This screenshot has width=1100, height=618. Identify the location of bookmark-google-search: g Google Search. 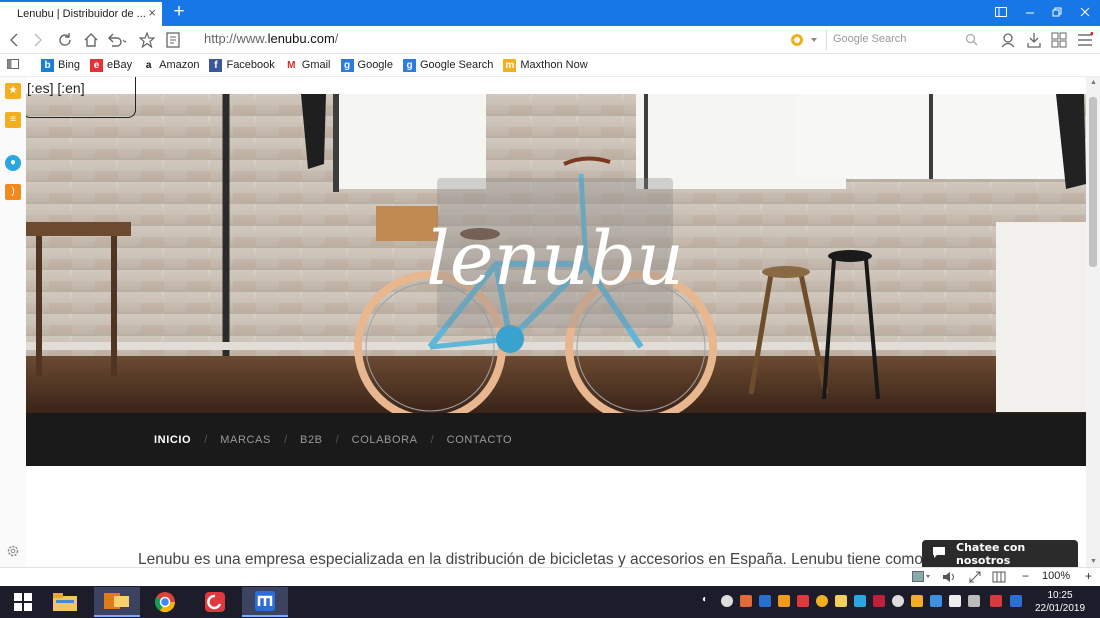
(448, 65).